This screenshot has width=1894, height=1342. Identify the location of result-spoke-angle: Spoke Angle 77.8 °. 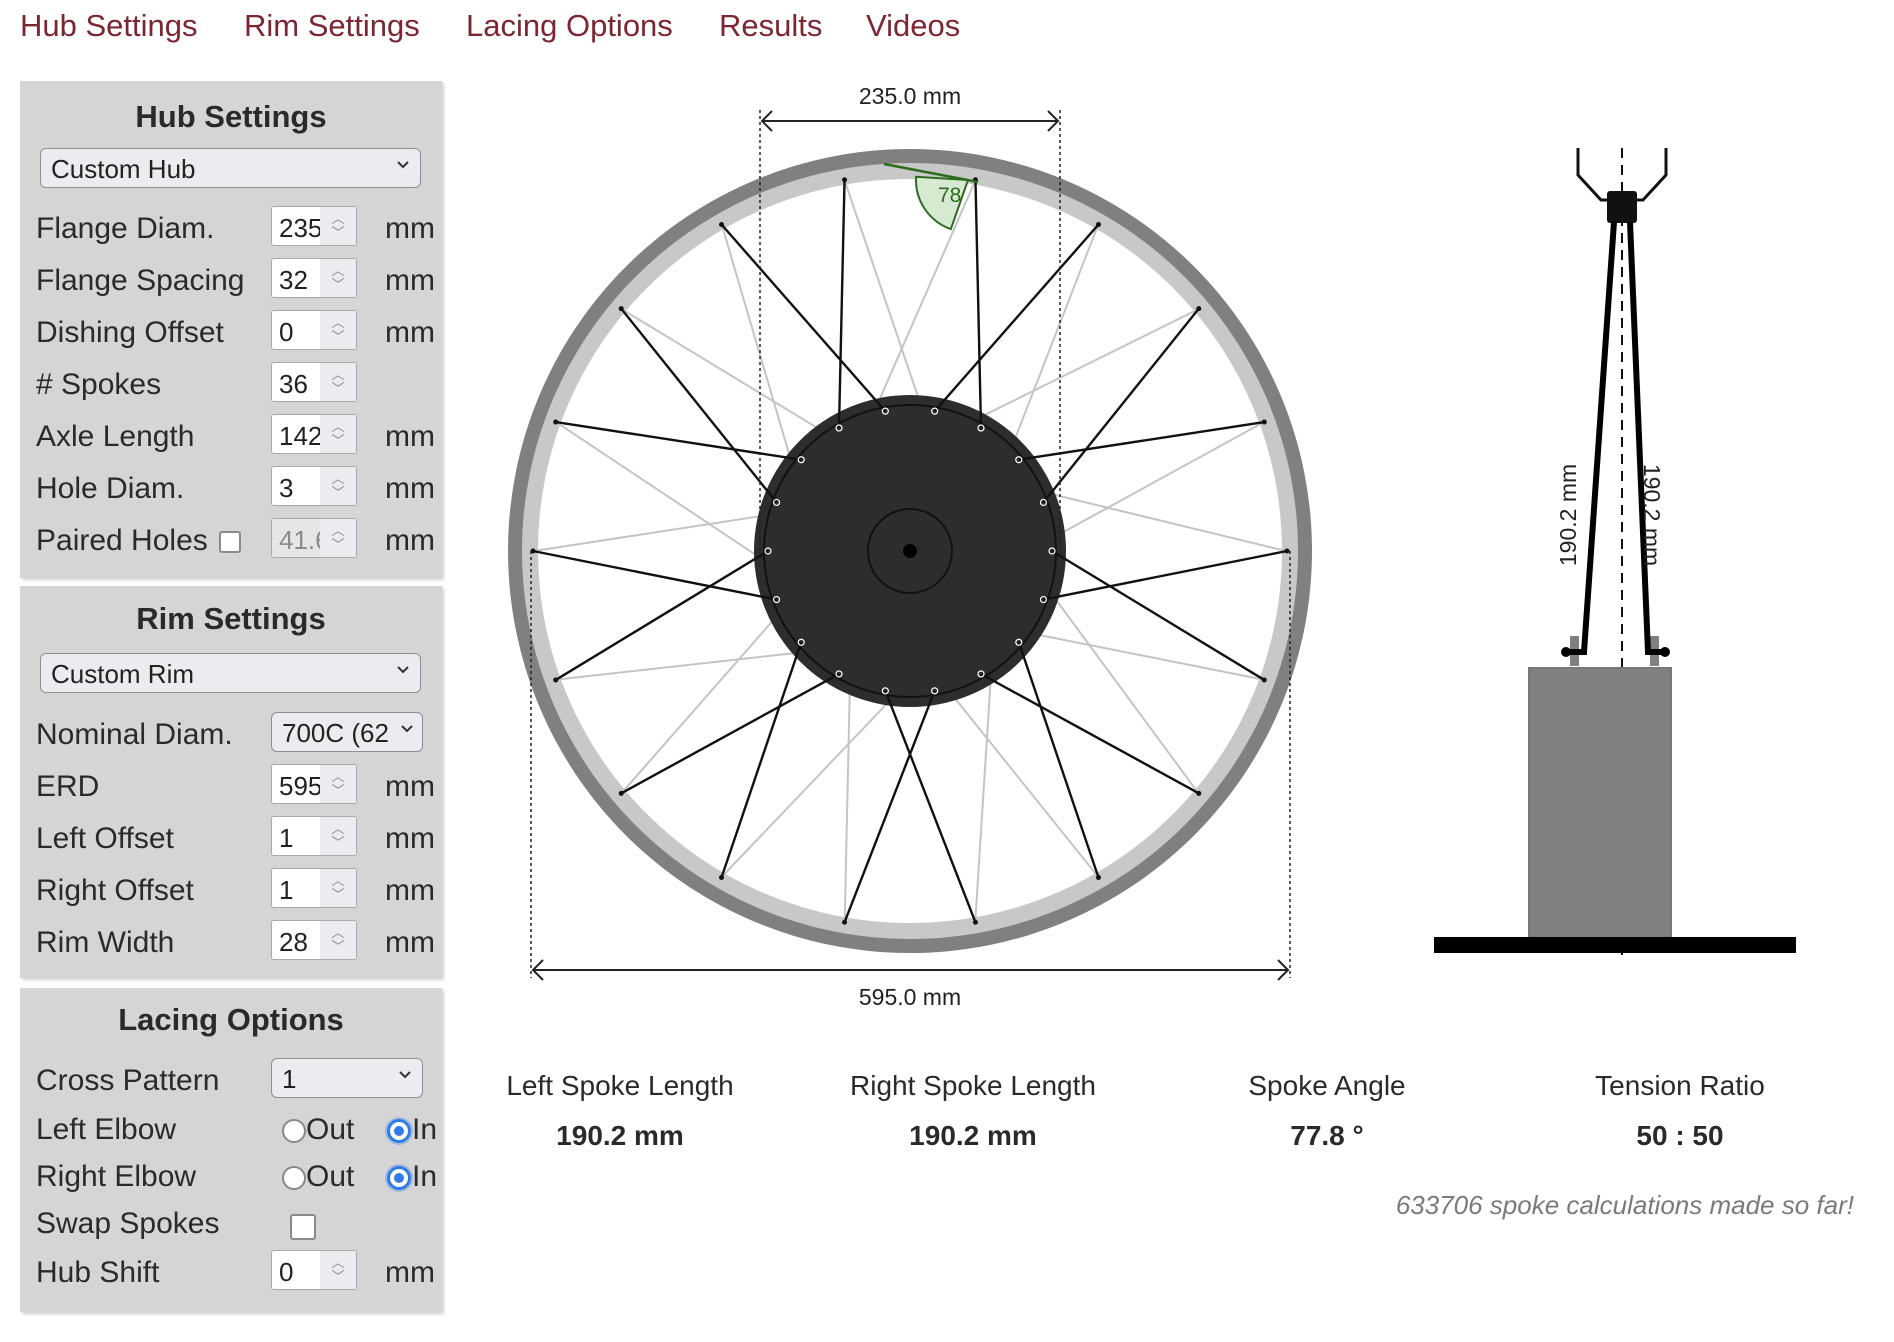
(1327, 1111).